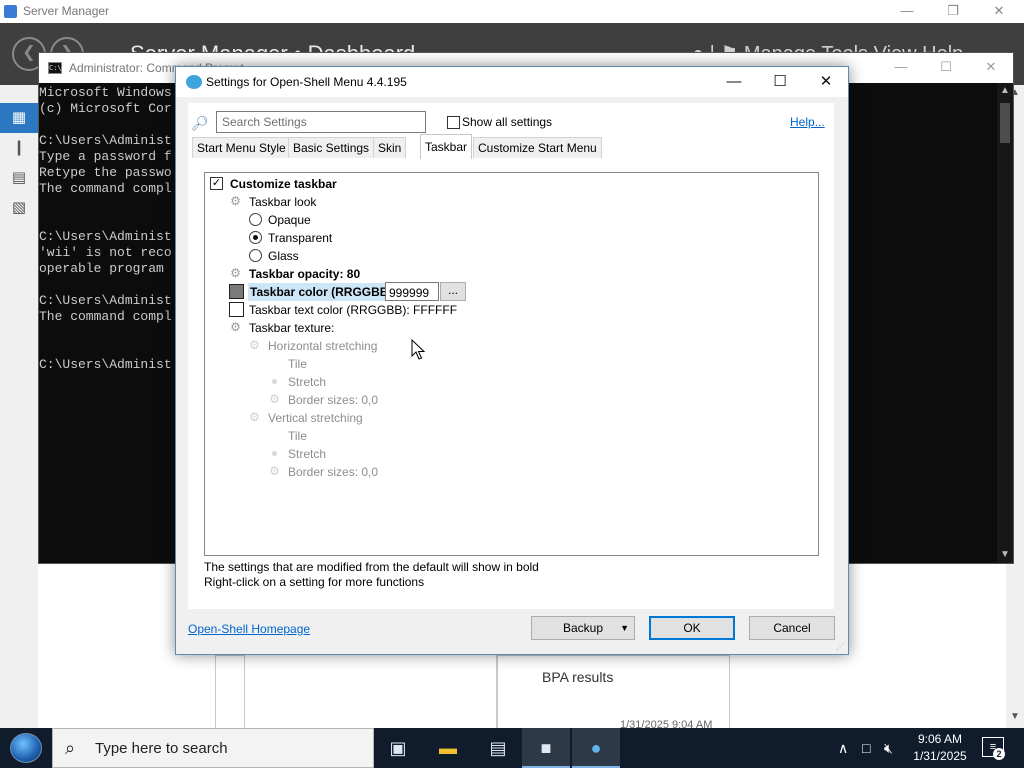  Describe the element at coordinates (307, 454) in the screenshot. I see `v-stretch-label: Stretch` at that location.